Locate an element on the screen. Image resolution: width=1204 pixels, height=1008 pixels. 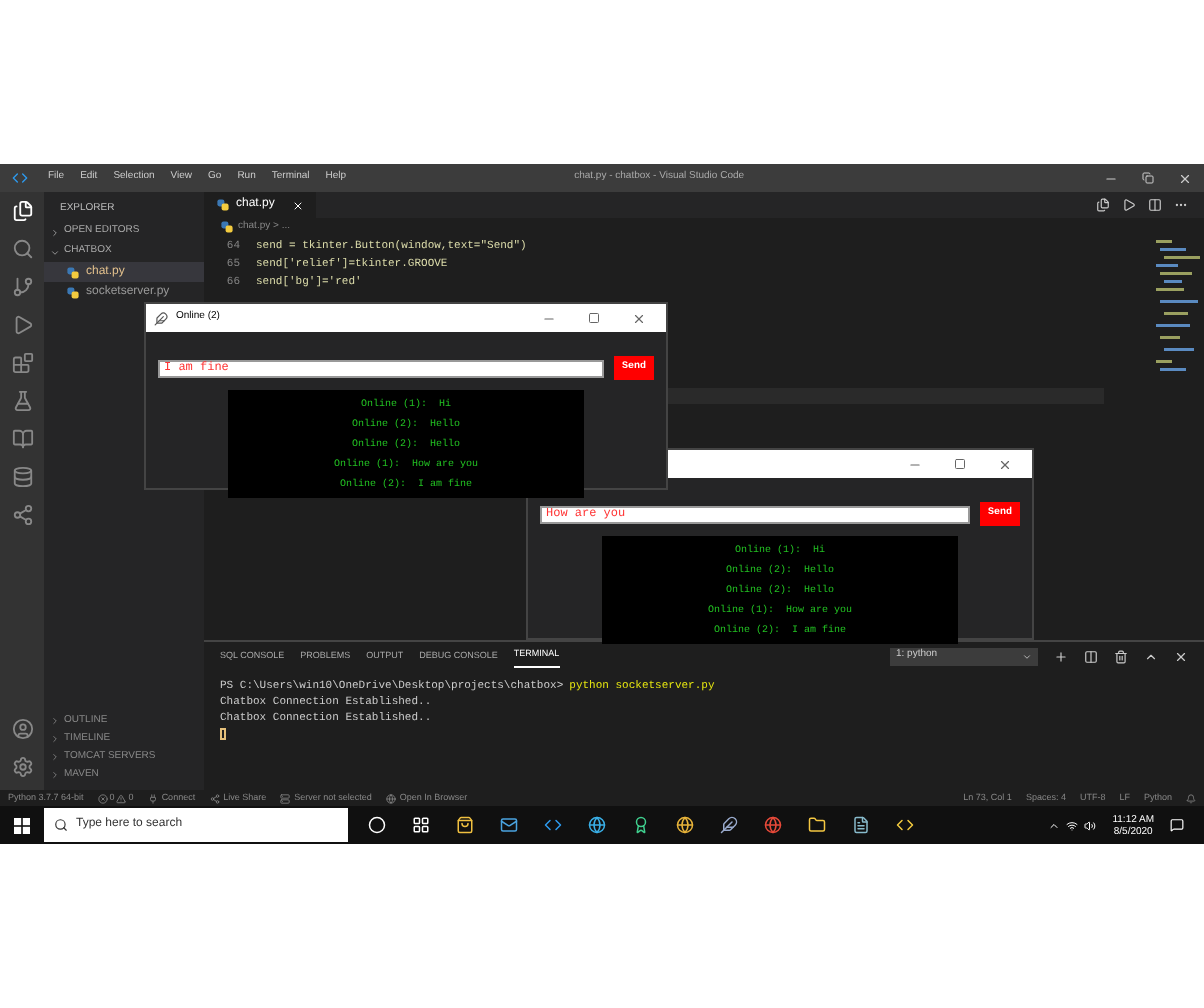
award-icon is located at coordinates (641, 825).